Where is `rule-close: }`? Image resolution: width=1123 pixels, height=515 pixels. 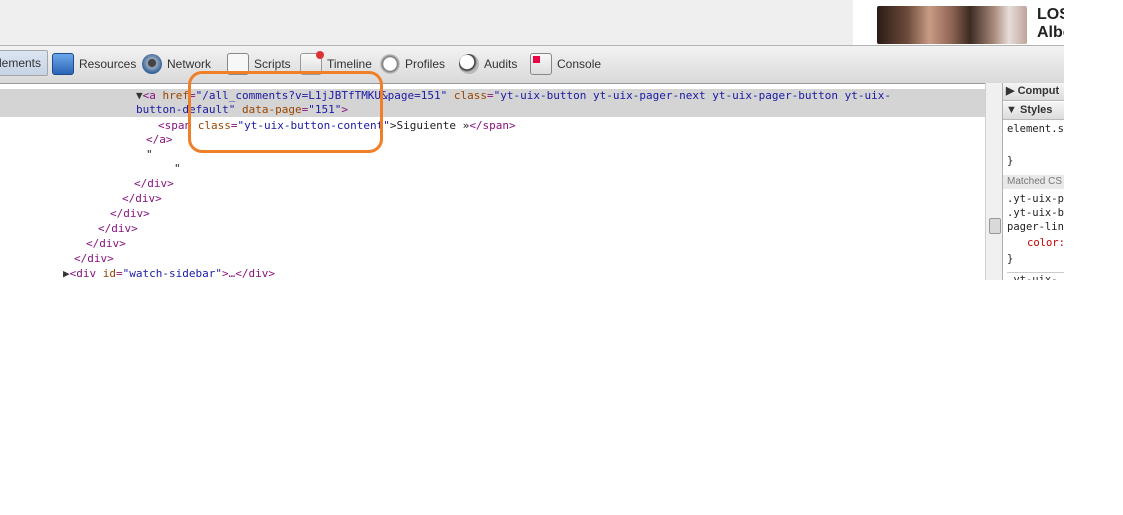 rule-close: } is located at coordinates (1010, 259).